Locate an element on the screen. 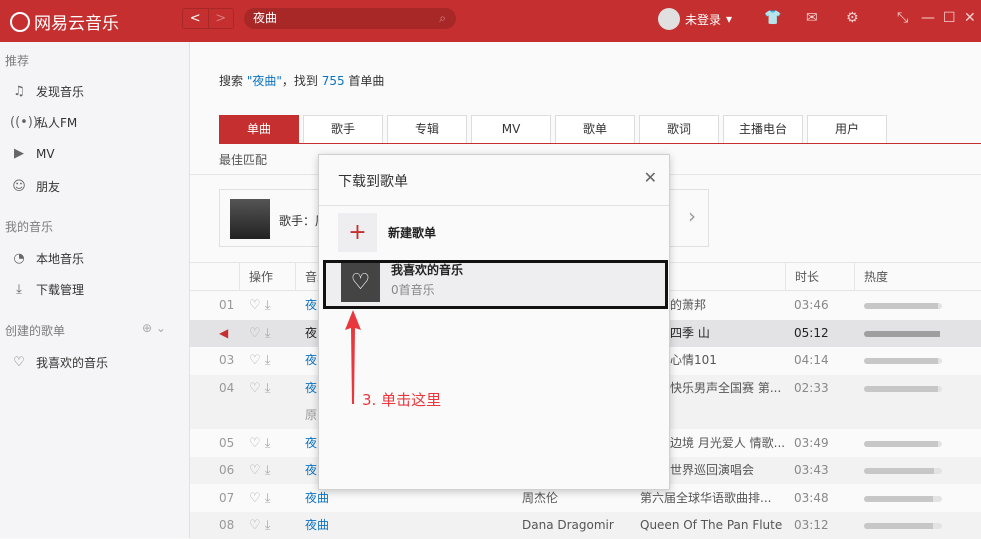  song-singer: Dana Dragomir is located at coordinates (568, 525).